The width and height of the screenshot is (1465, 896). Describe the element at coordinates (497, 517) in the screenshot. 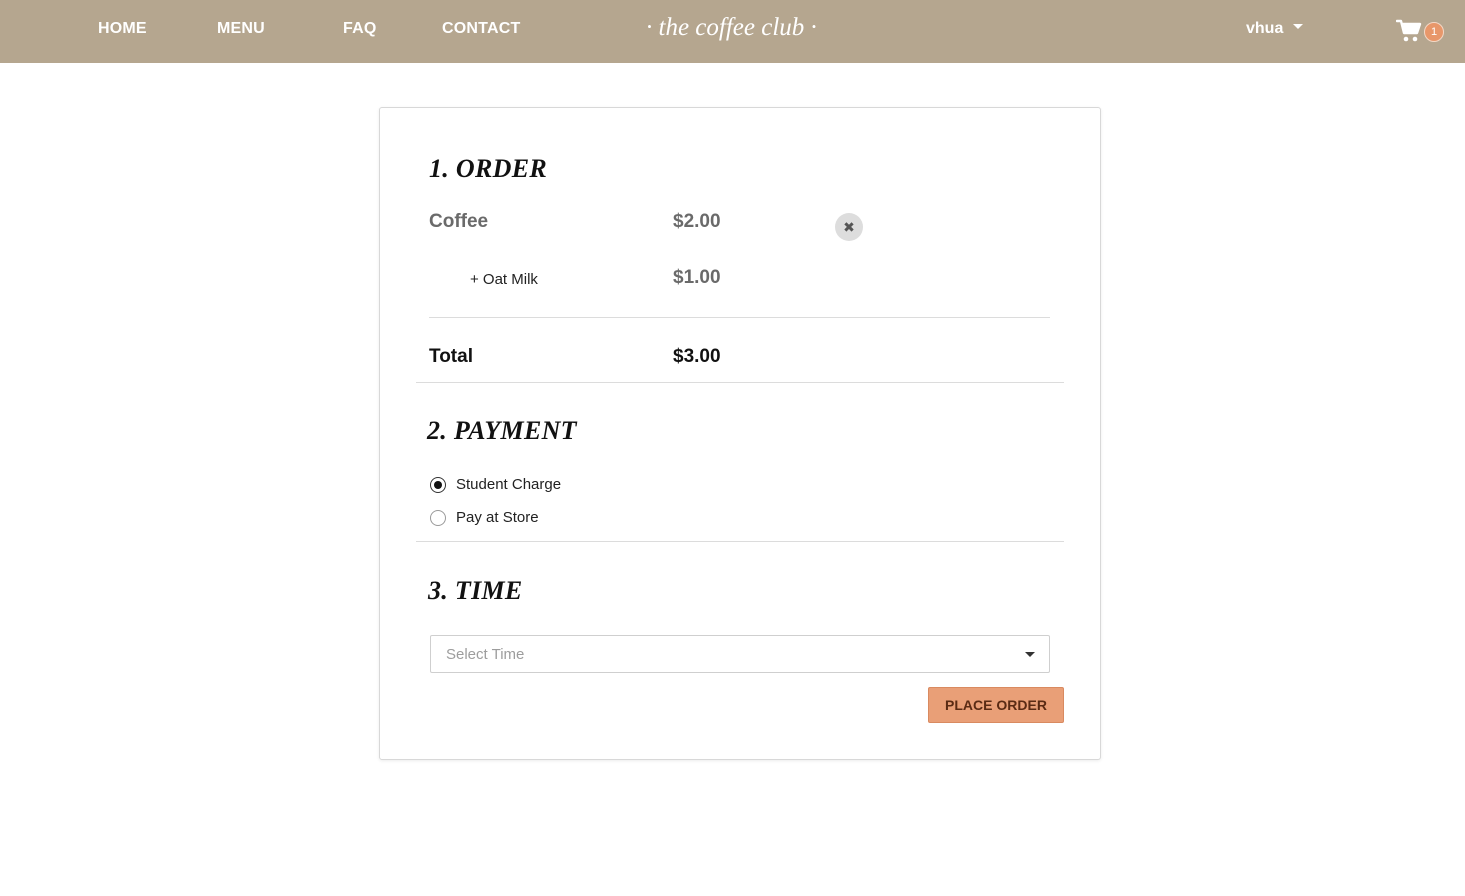

I see `payment-option-label: Pay at Store` at that location.